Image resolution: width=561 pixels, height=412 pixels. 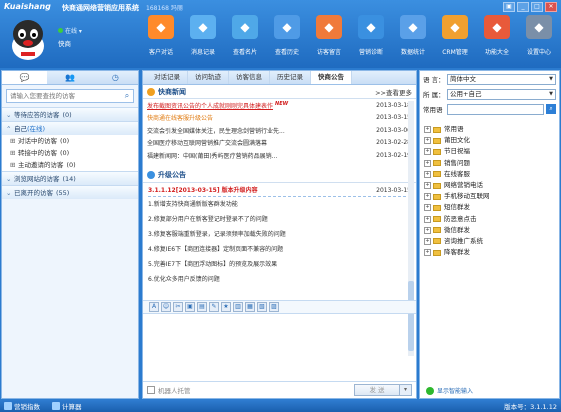 What do you see at coordinates (411, 228) in the screenshot?
I see `scrollbar` at bounding box center [411, 228].